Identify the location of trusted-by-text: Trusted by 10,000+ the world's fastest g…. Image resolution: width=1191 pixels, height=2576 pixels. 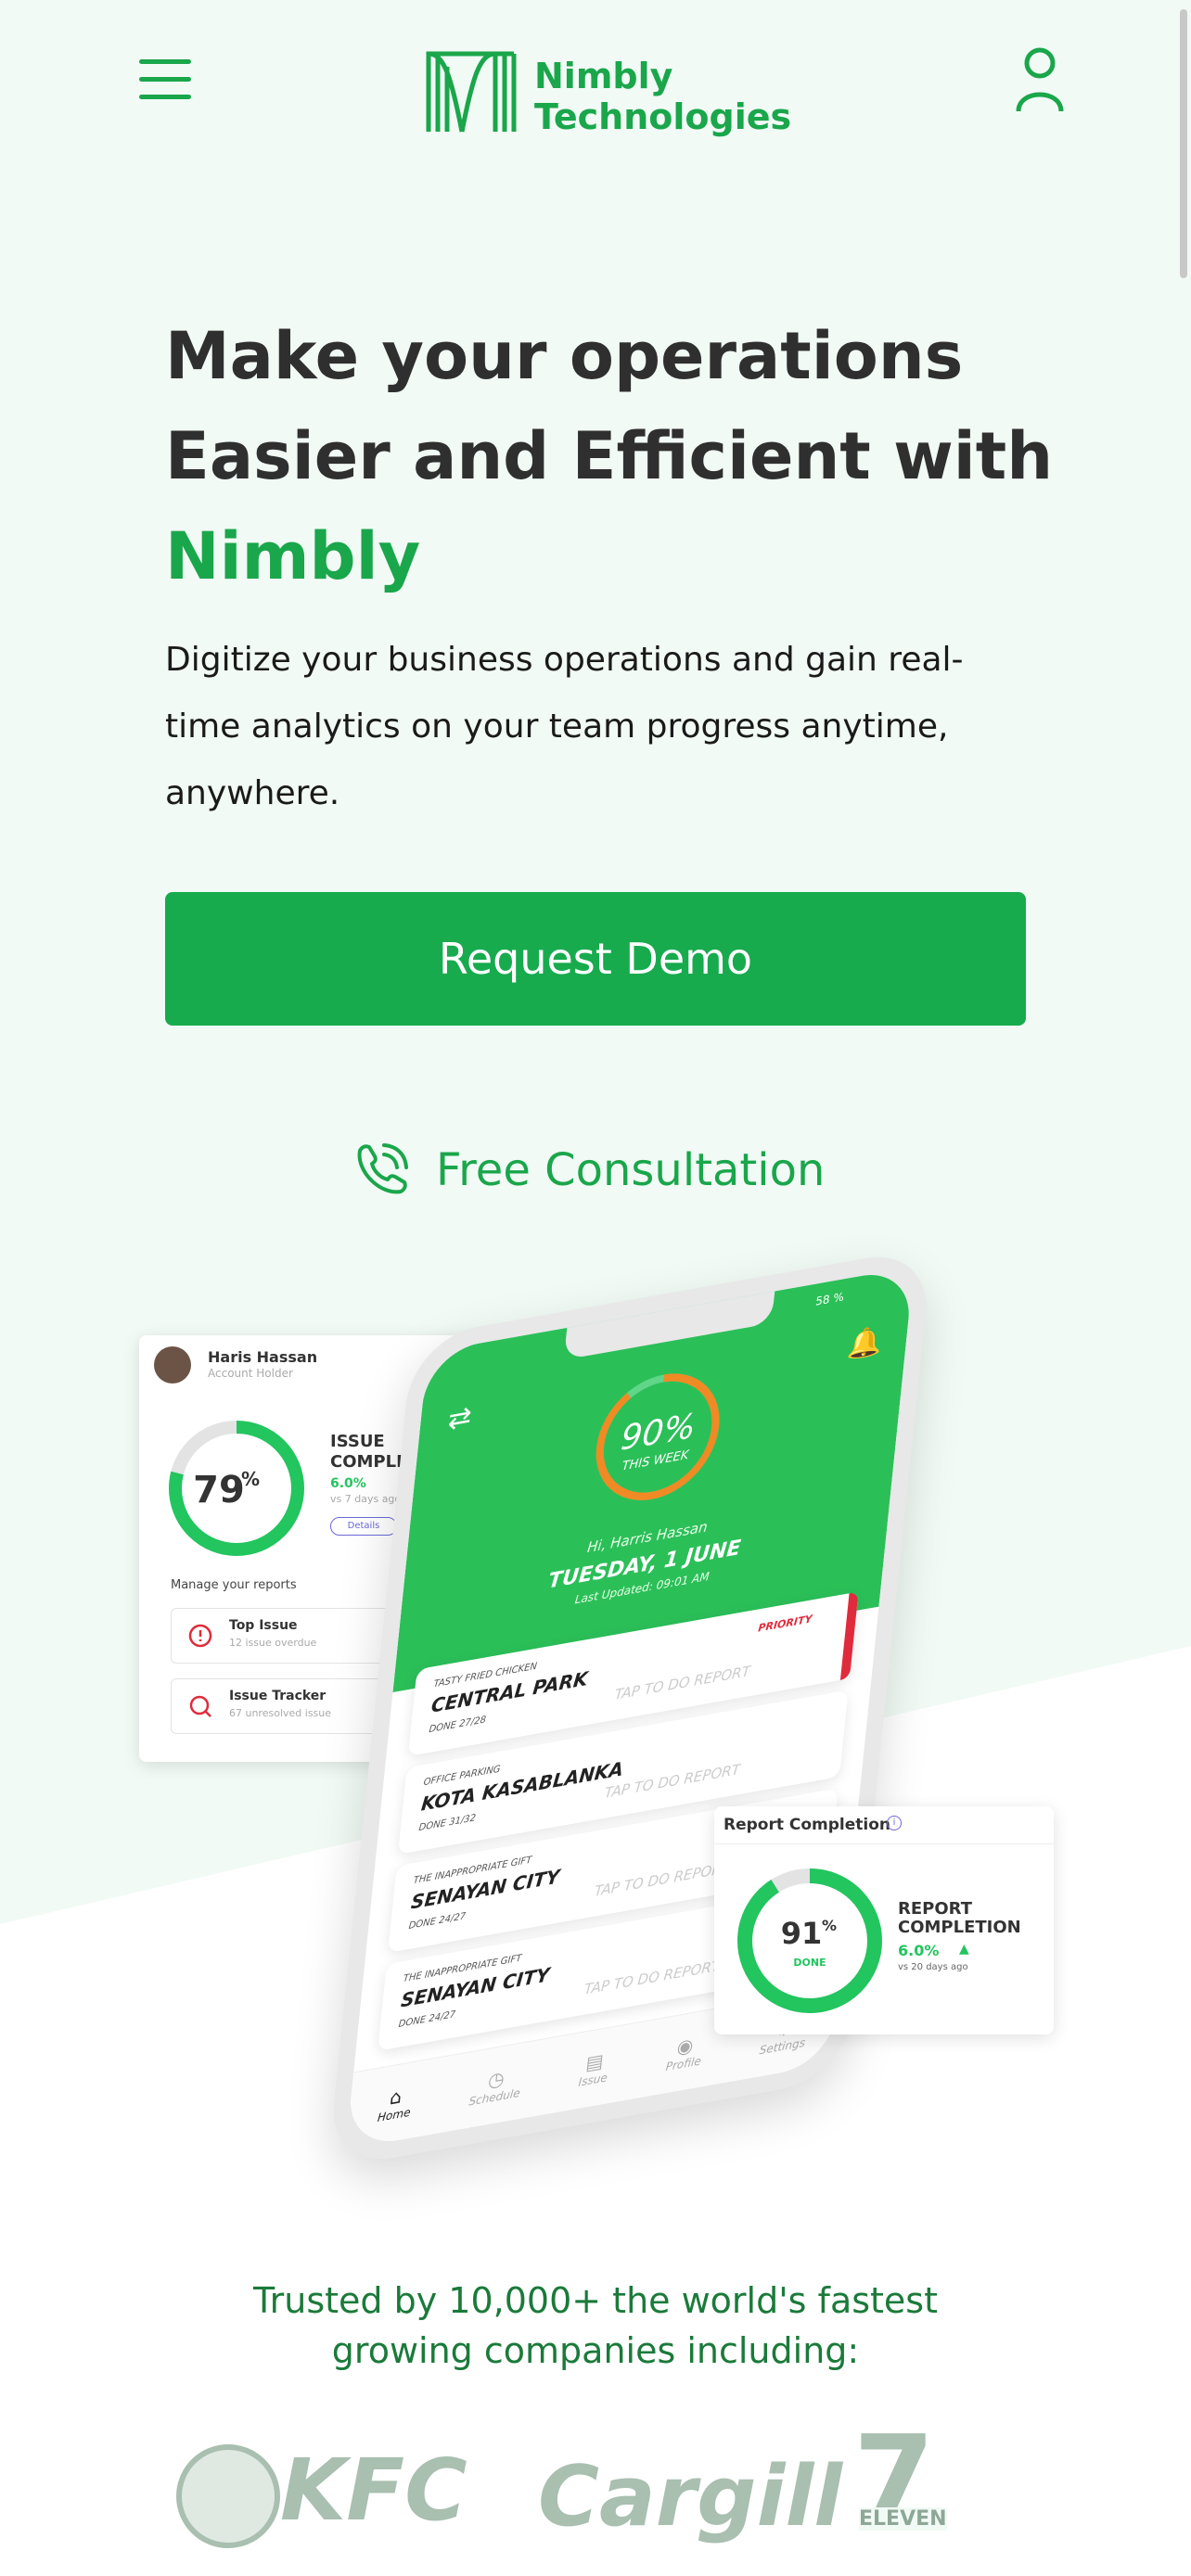
(595, 2326).